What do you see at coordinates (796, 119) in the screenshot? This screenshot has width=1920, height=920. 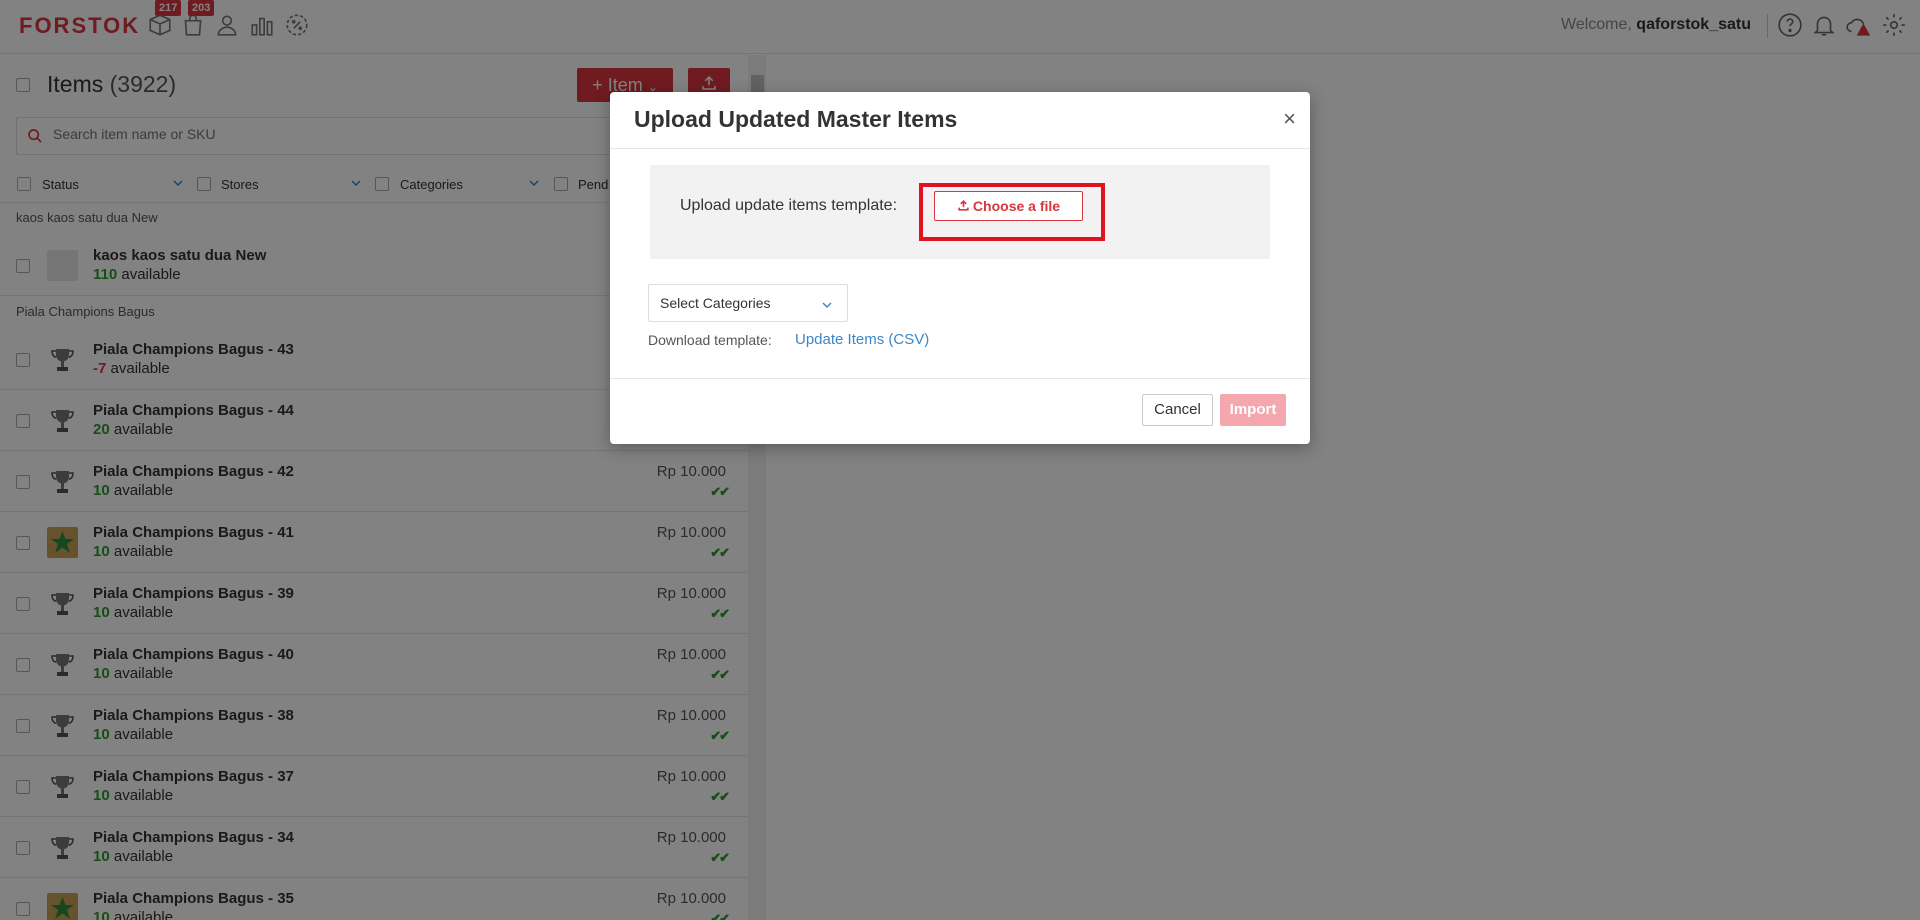 I see `modal-title: Upload Updated Master Items` at bounding box center [796, 119].